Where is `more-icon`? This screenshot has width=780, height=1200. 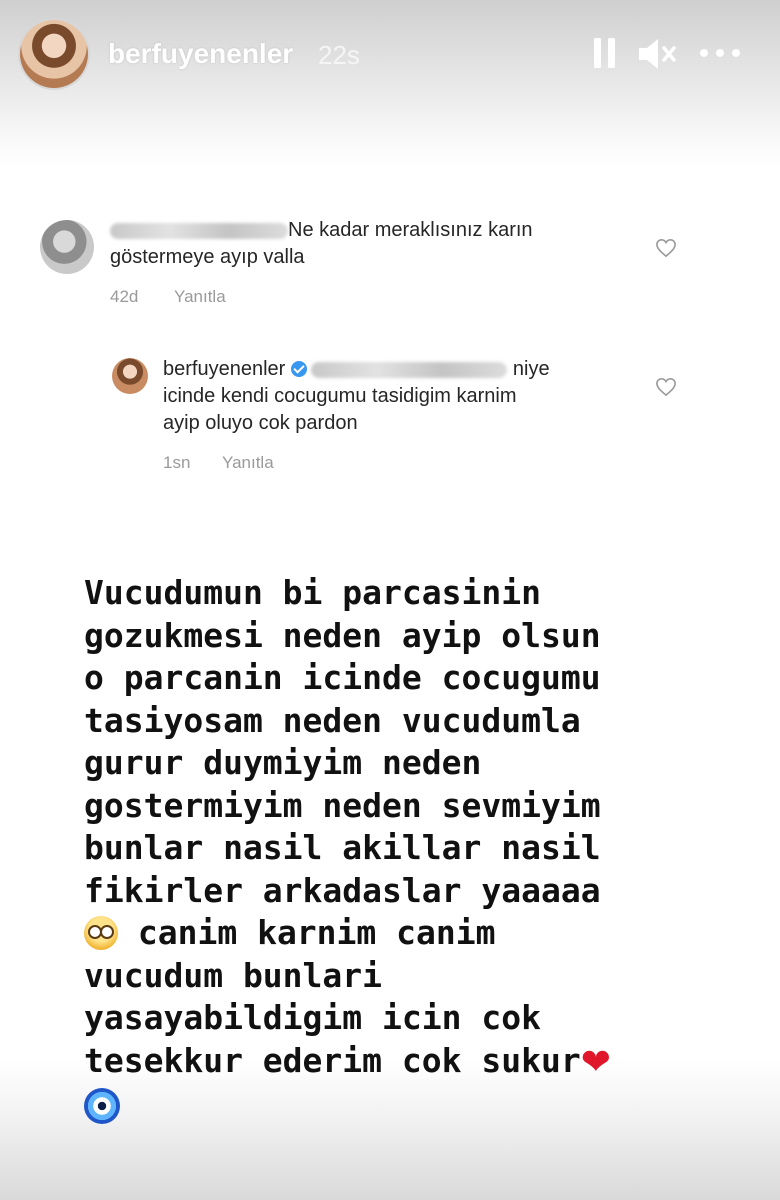 more-icon is located at coordinates (720, 53).